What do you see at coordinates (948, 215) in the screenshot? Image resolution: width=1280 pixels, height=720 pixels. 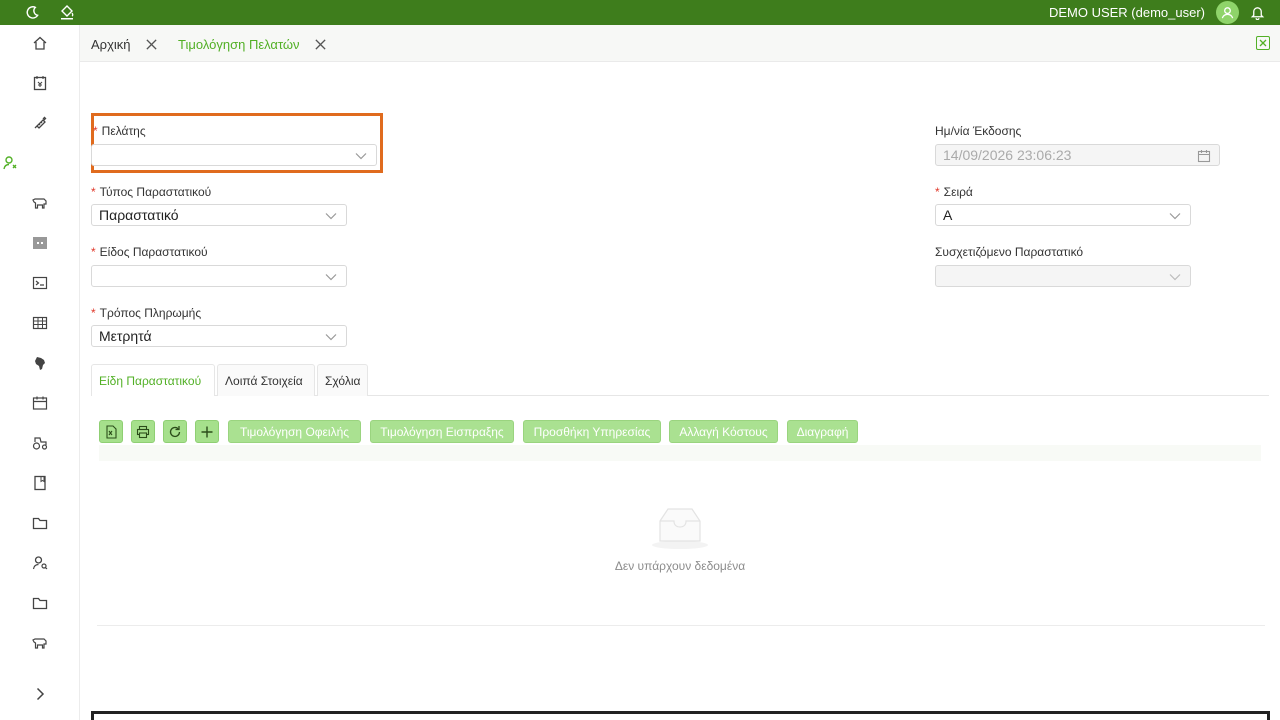 I see `series-value: A` at bounding box center [948, 215].